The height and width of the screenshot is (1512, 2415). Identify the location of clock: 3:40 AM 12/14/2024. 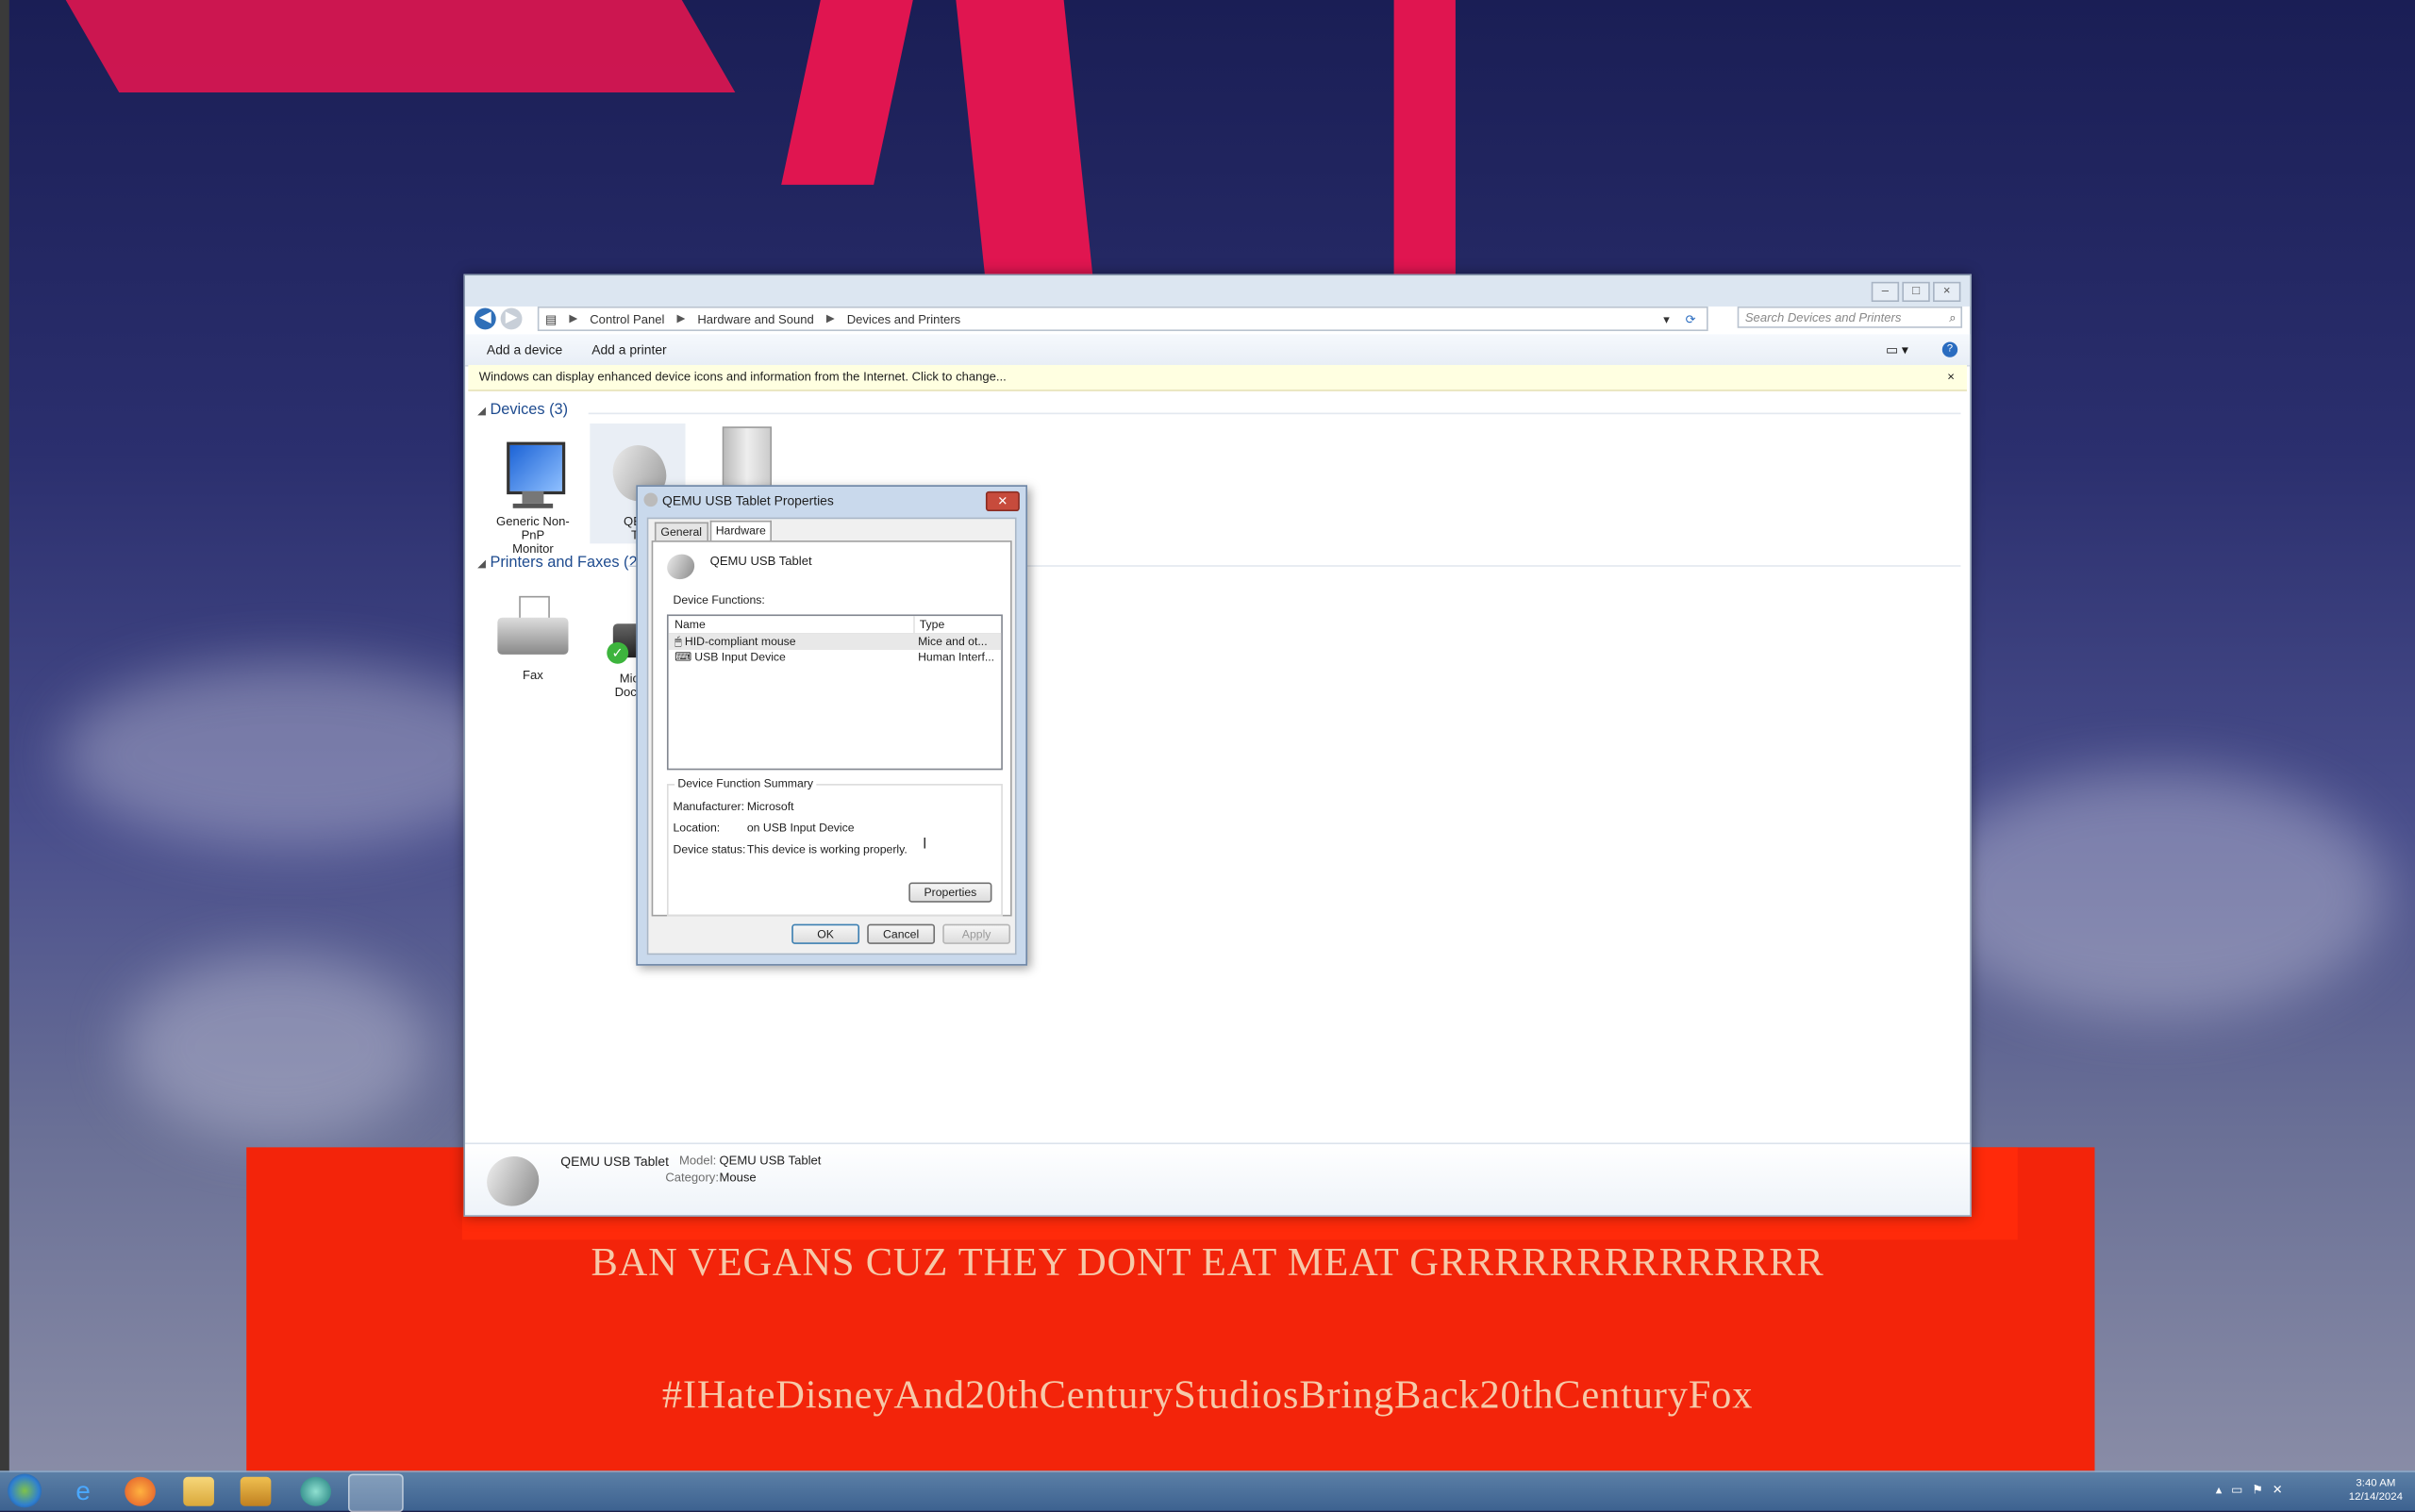
(2376, 1490).